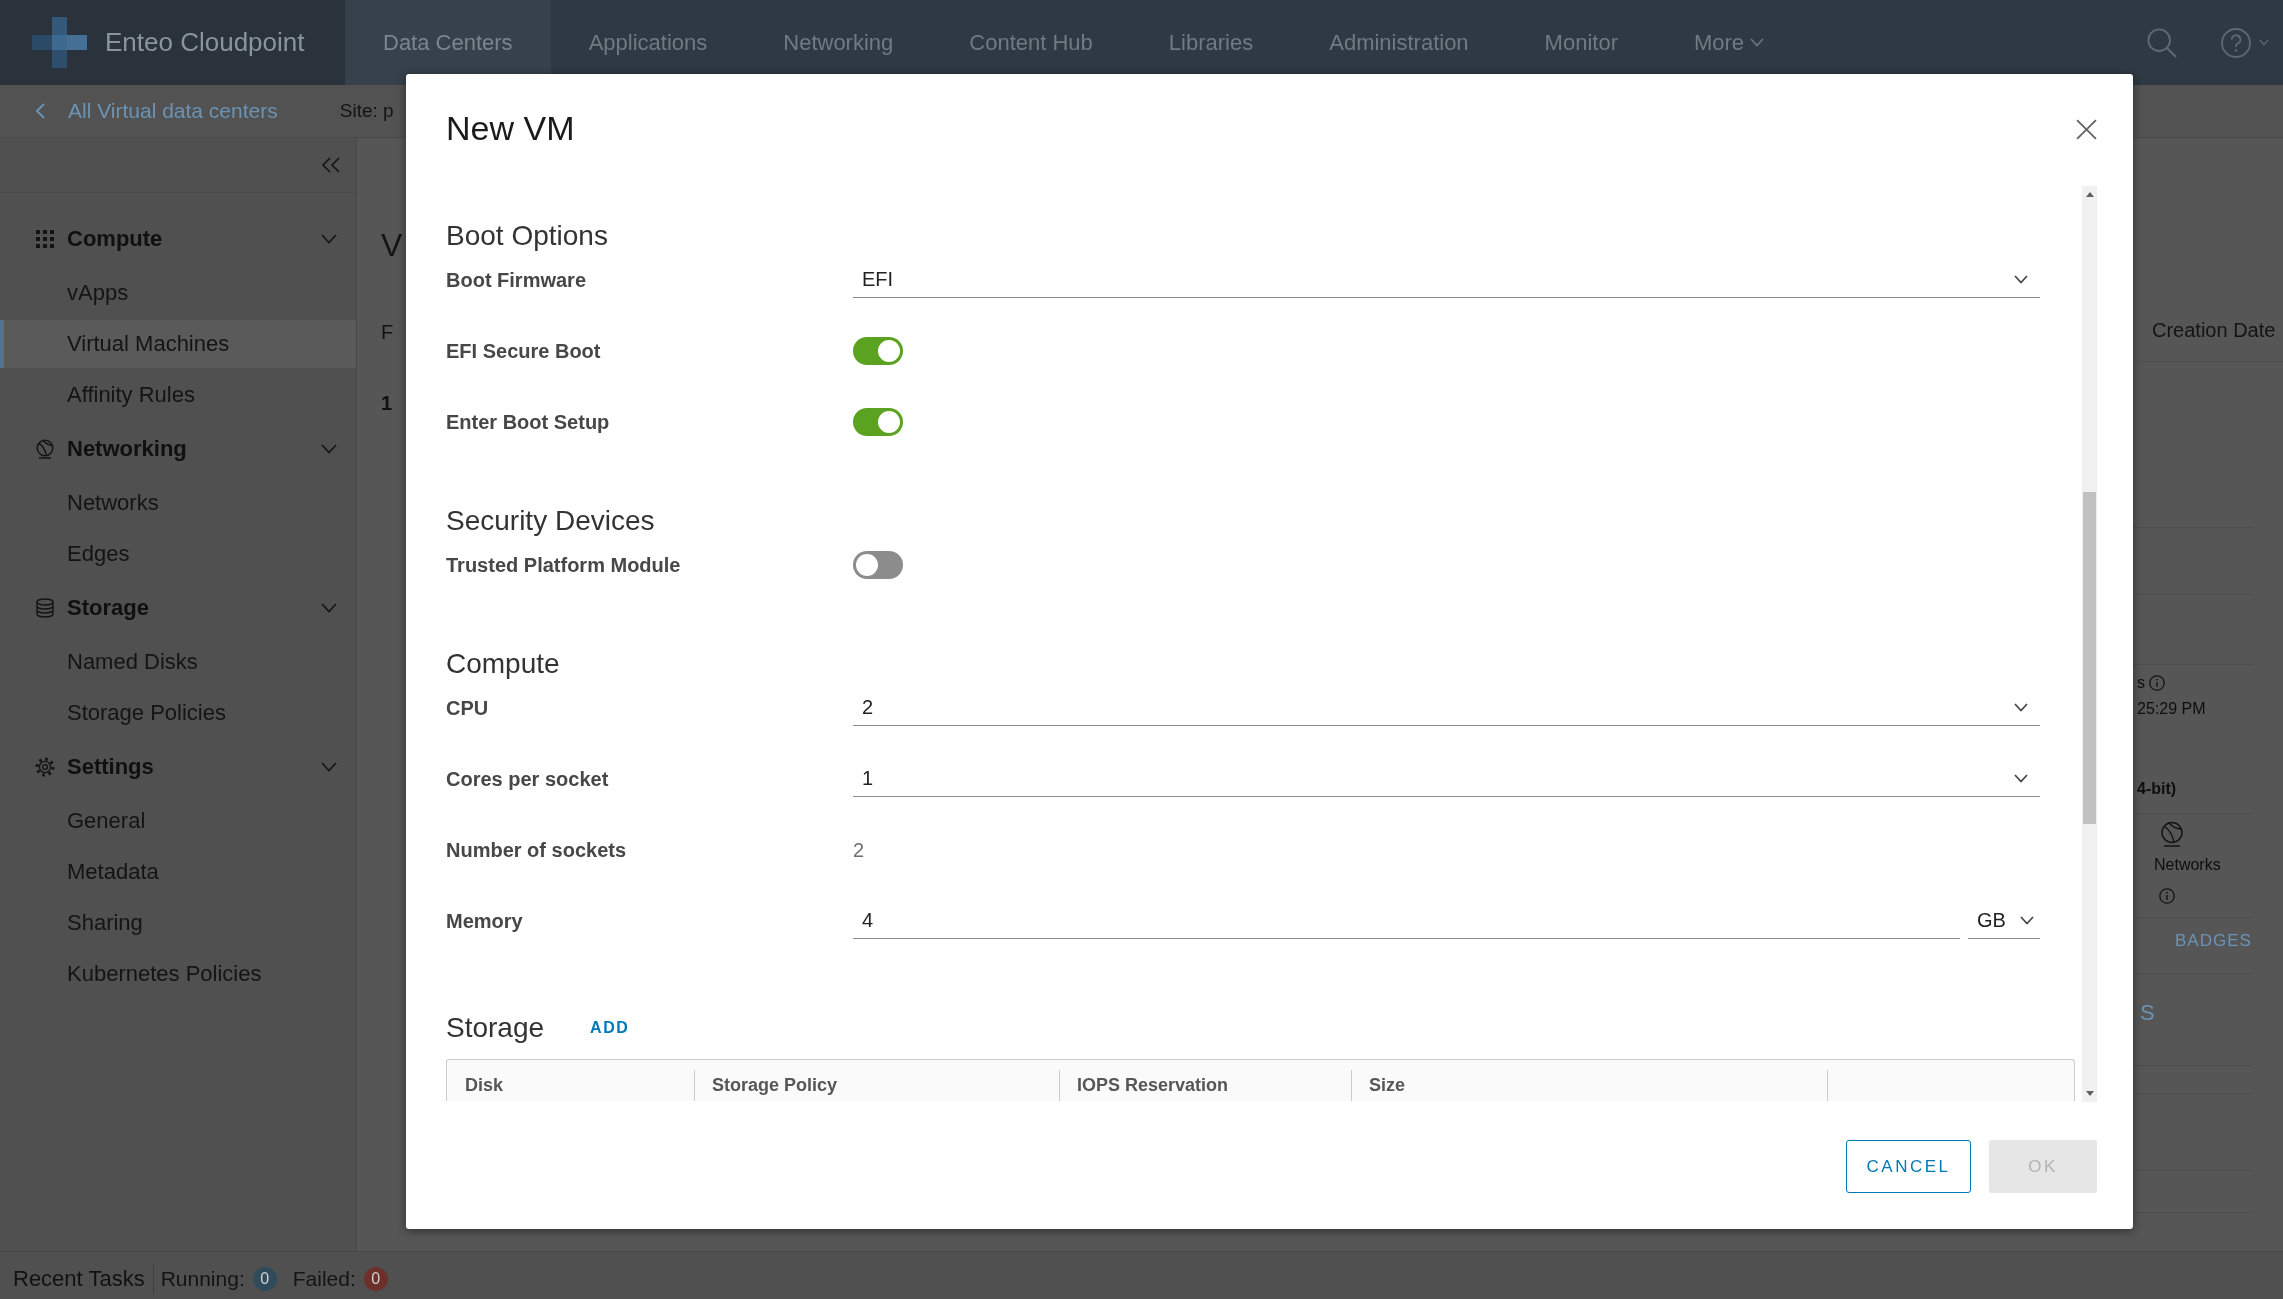 The width and height of the screenshot is (2283, 1299). I want to click on sidebar-item: Virtual Machines, so click(178, 344).